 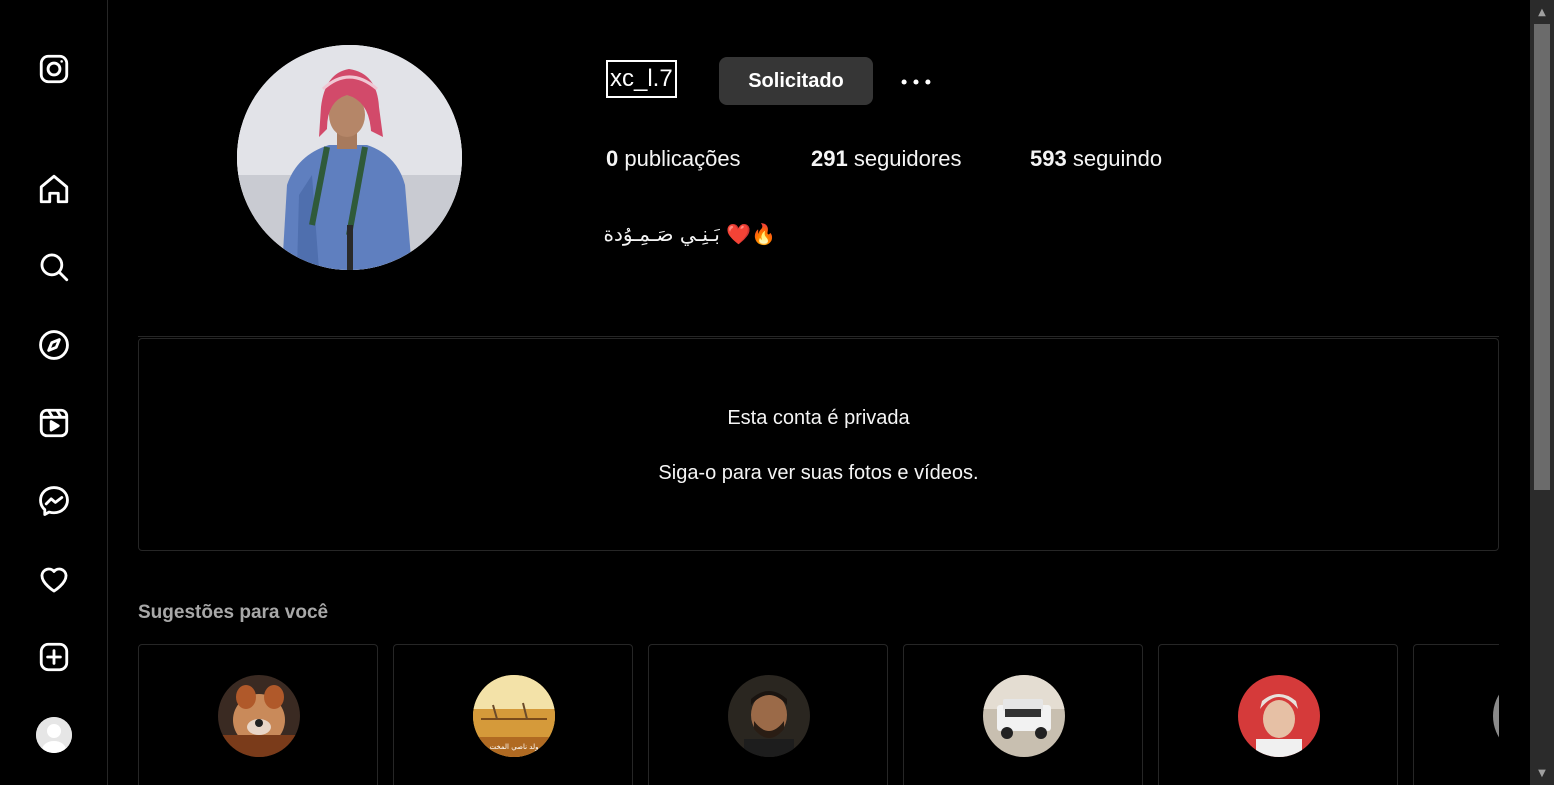 I want to click on search-icon, so click(x=54, y=267).